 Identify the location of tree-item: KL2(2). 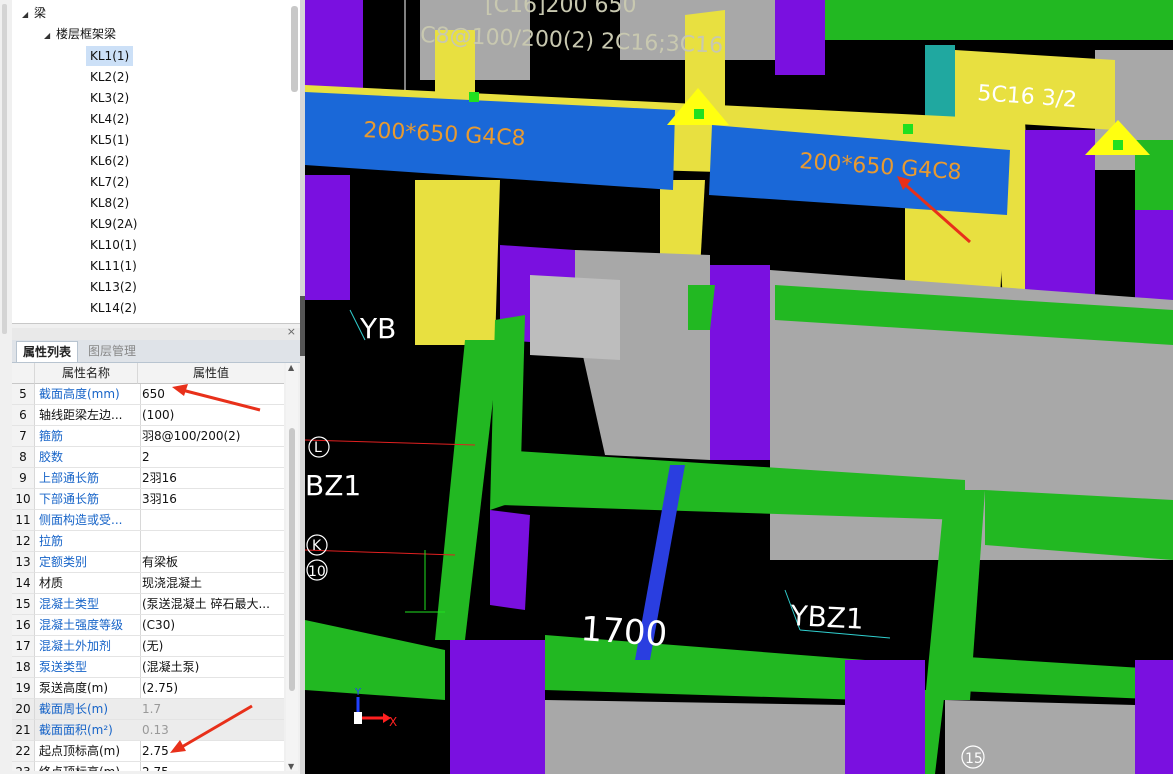
(109, 77).